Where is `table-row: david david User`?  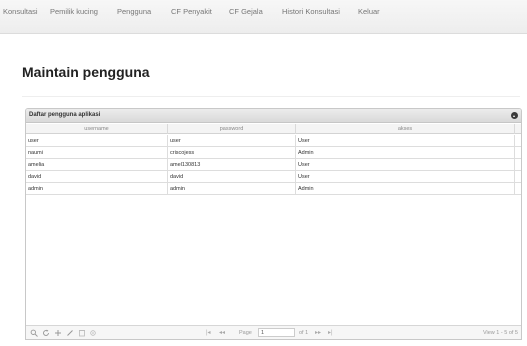
table-row: david david User is located at coordinates (273, 177).